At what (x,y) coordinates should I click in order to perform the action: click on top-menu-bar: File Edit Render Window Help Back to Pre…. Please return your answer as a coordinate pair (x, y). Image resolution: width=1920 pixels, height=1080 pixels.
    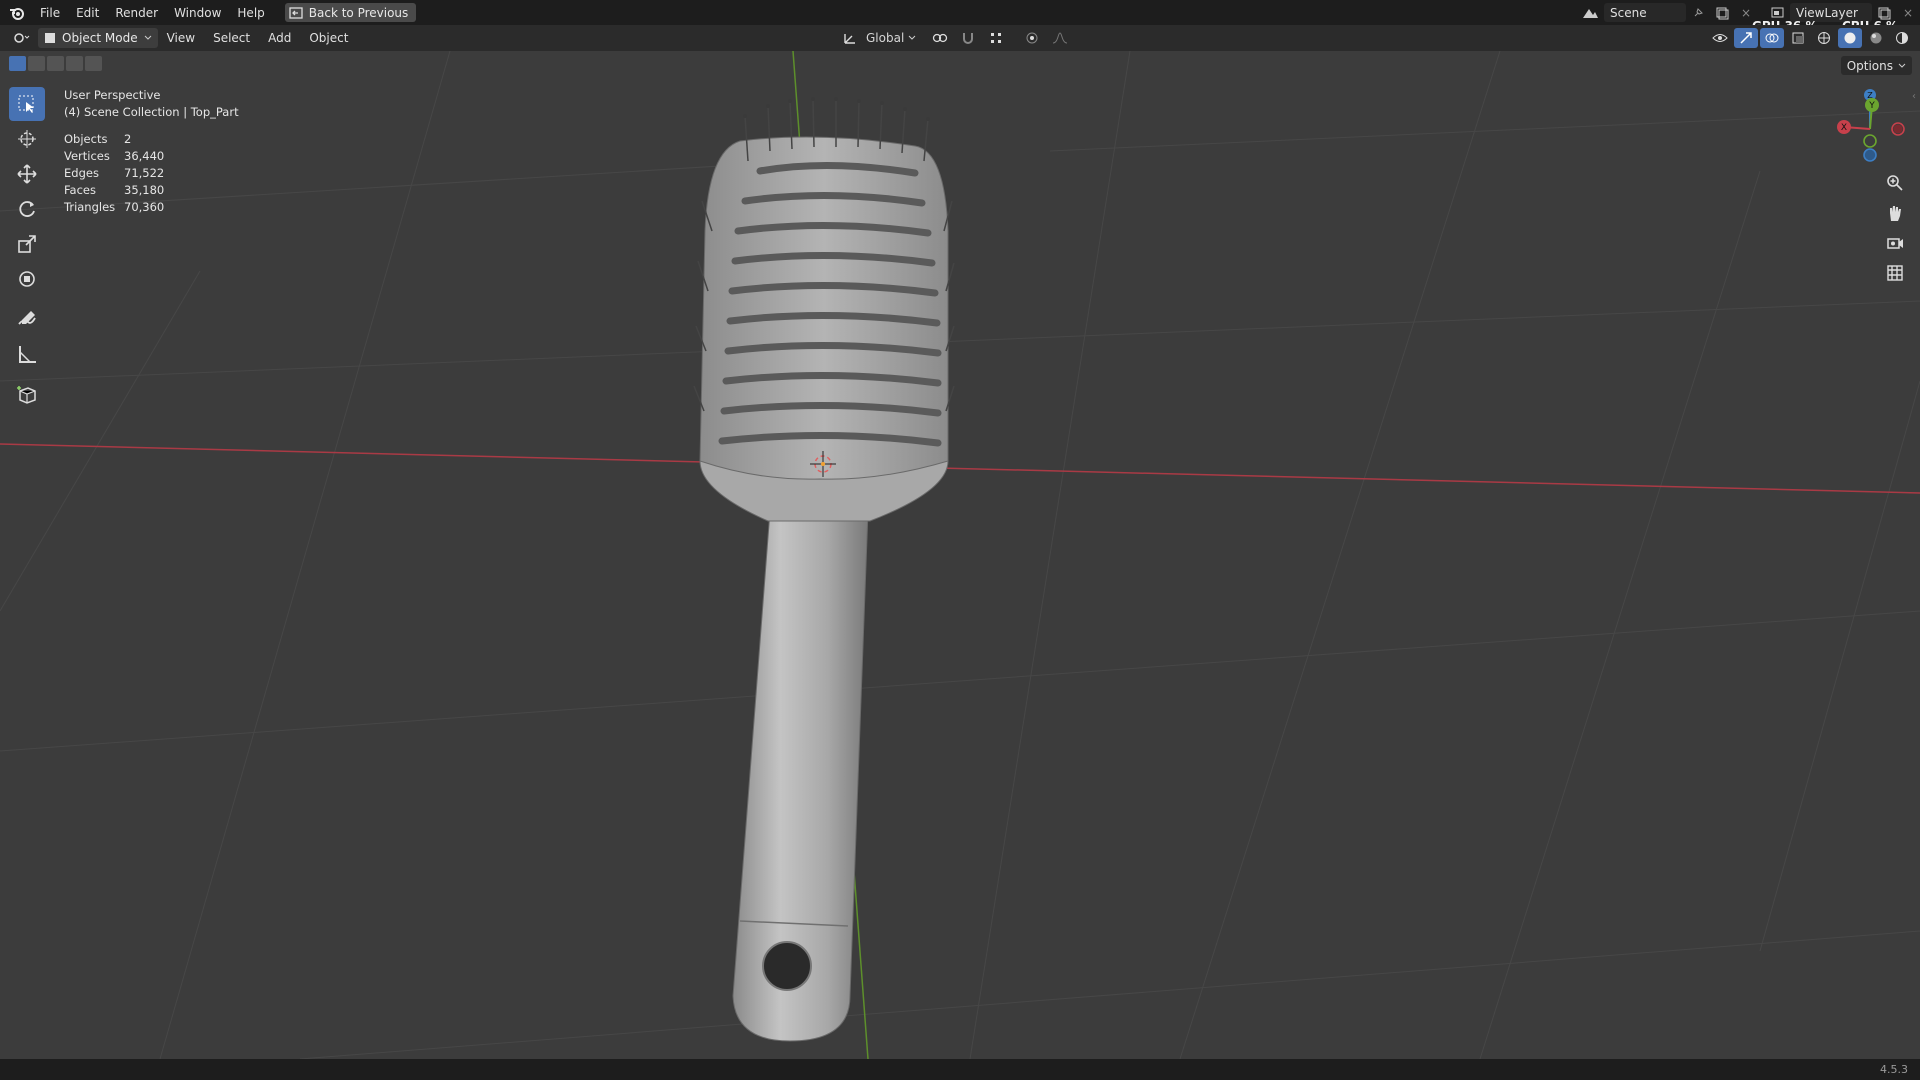
    Looking at the image, I should click on (960, 16).